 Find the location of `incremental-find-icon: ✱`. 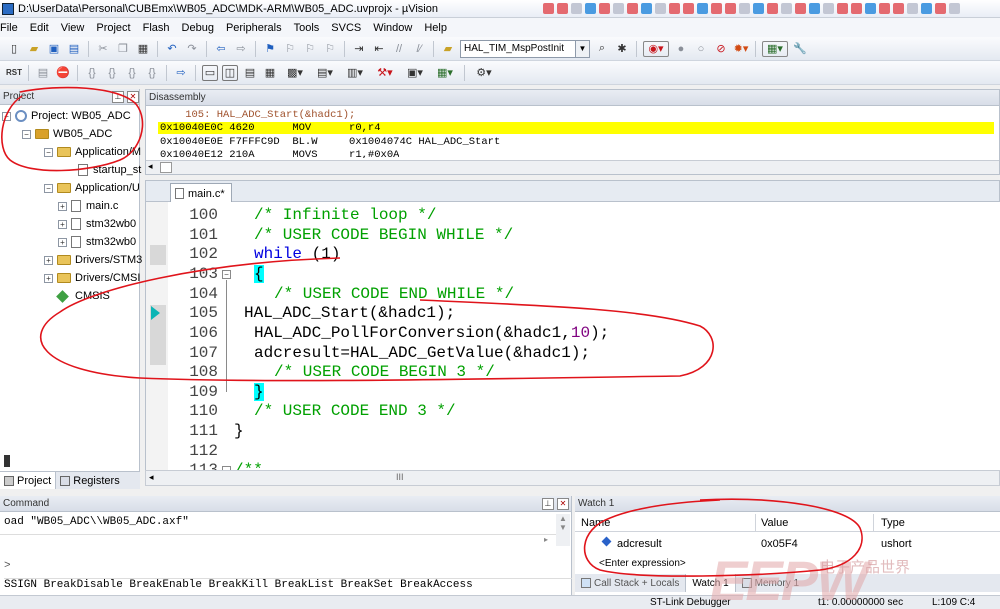

incremental-find-icon: ✱ is located at coordinates (622, 49).